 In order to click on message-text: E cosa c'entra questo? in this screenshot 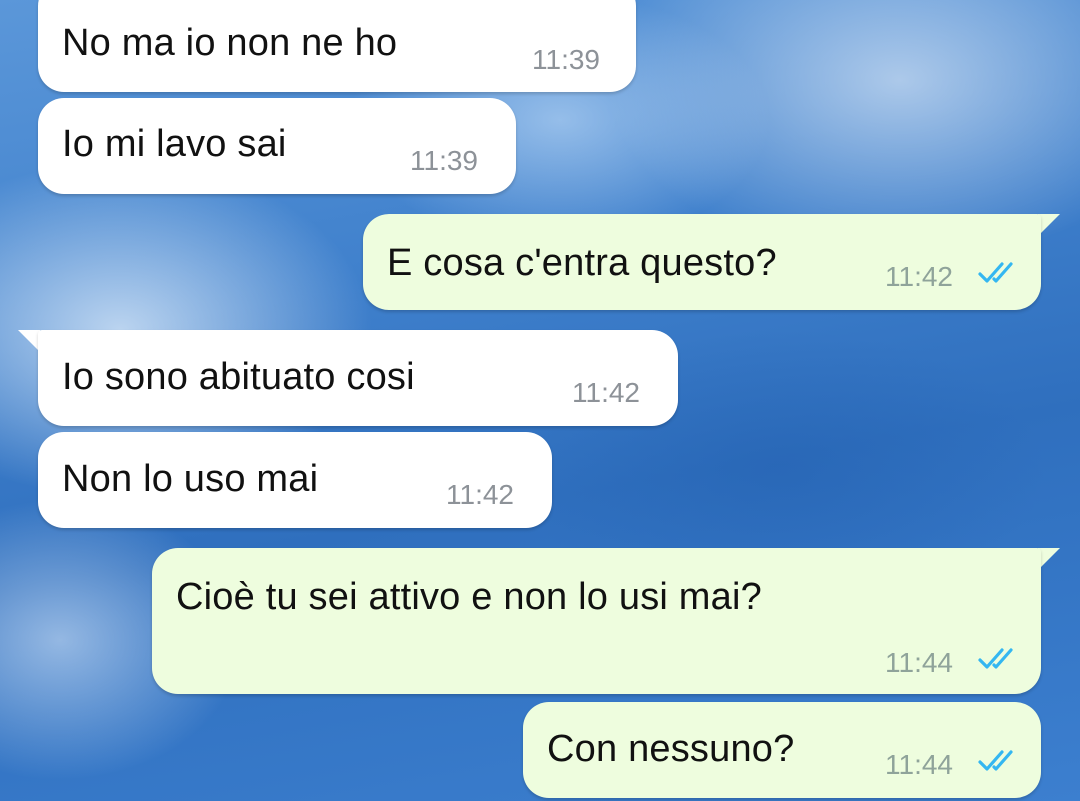, I will do `click(582, 263)`.